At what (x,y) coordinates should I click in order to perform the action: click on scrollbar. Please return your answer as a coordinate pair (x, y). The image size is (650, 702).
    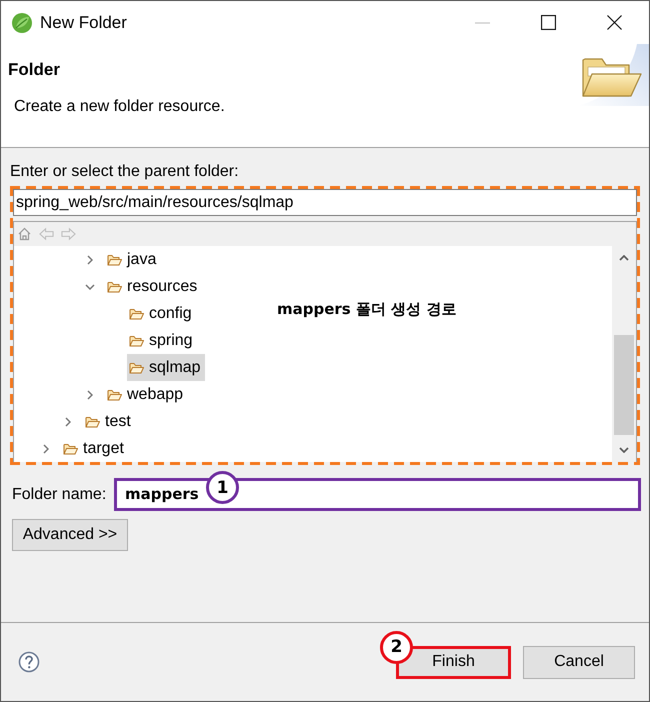
    Looking at the image, I should click on (624, 354).